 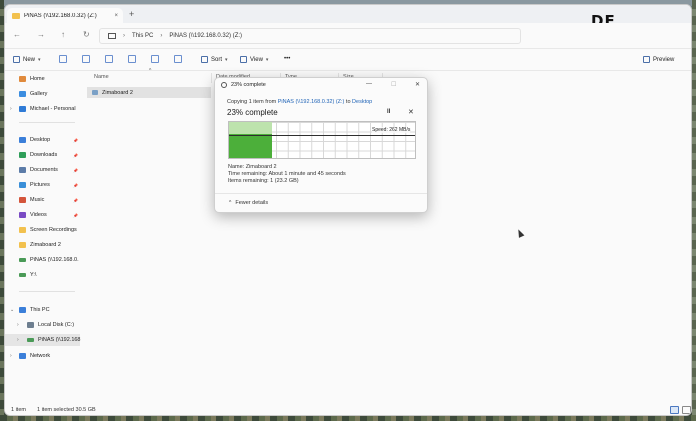 I want to click on sidebar-item-documents: Documents 📌, so click(x=42, y=170).